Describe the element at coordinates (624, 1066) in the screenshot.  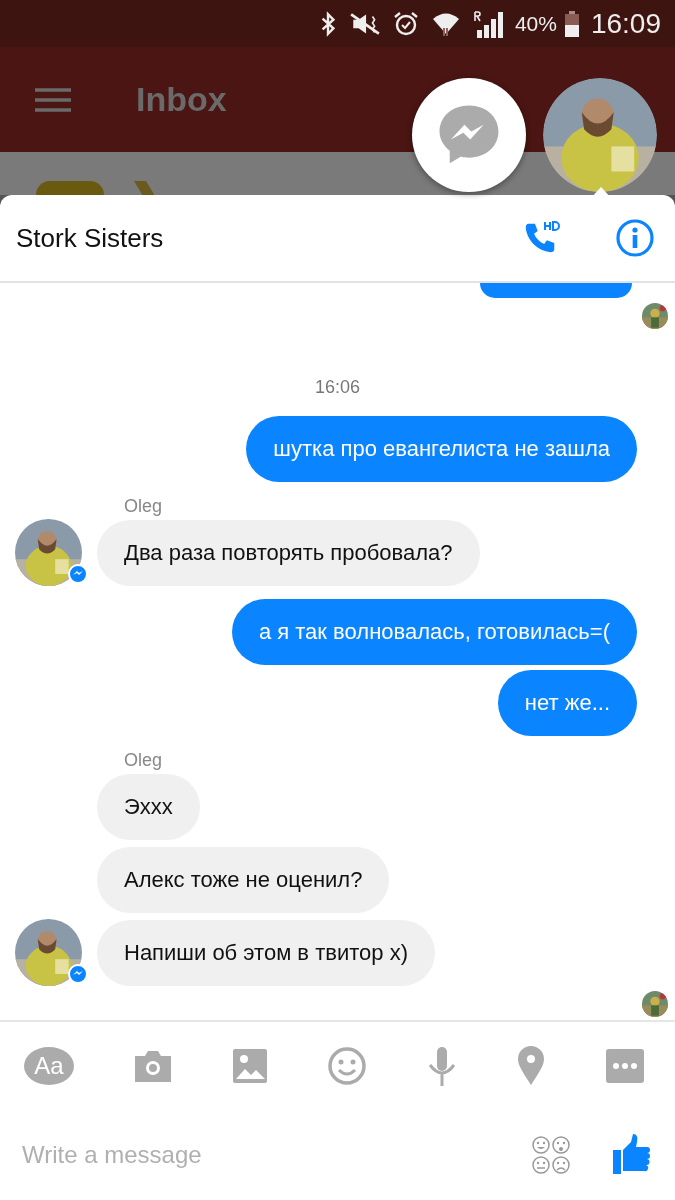
I see `more-icon` at that location.